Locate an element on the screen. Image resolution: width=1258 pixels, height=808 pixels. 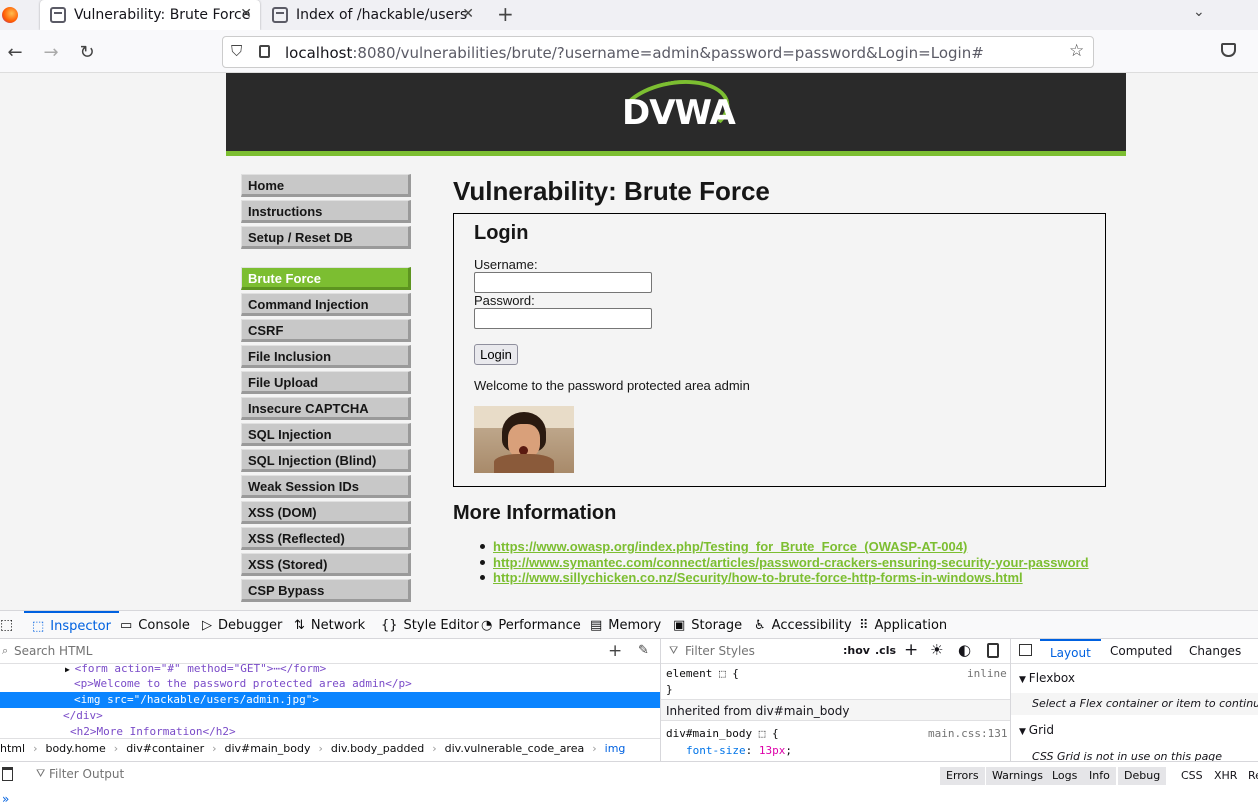
tab-layout: Layout is located at coordinates (1070, 651).